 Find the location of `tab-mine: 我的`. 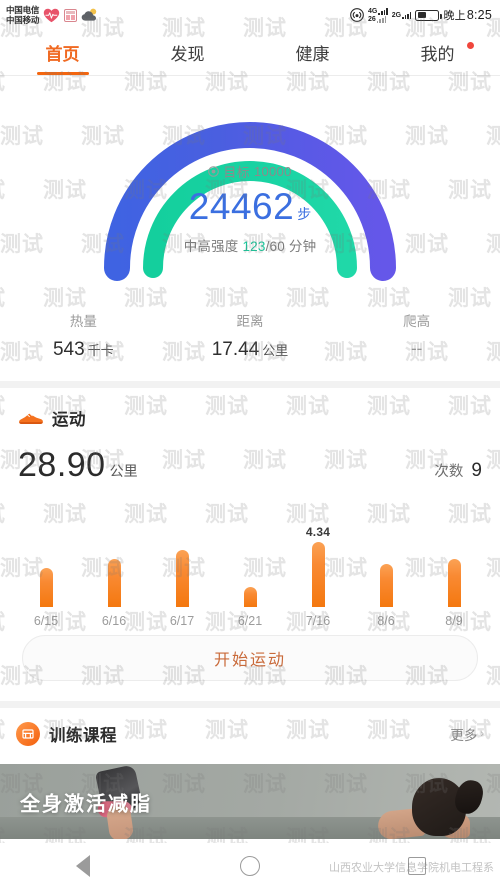

tab-mine: 我的 is located at coordinates (437, 52).